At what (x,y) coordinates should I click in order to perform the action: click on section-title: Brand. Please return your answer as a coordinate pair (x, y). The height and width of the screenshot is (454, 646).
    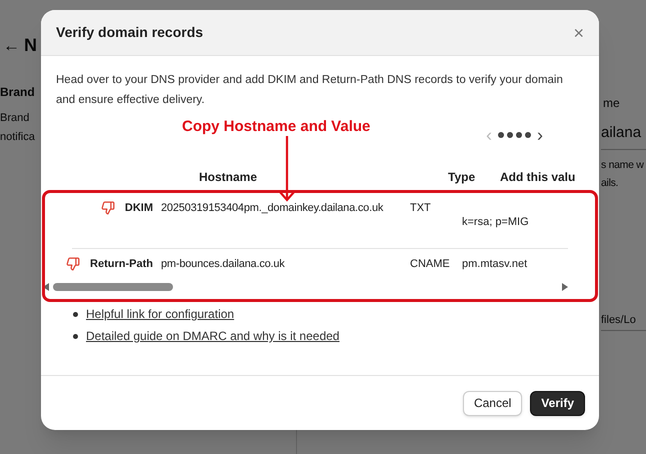
    Looking at the image, I should click on (18, 92).